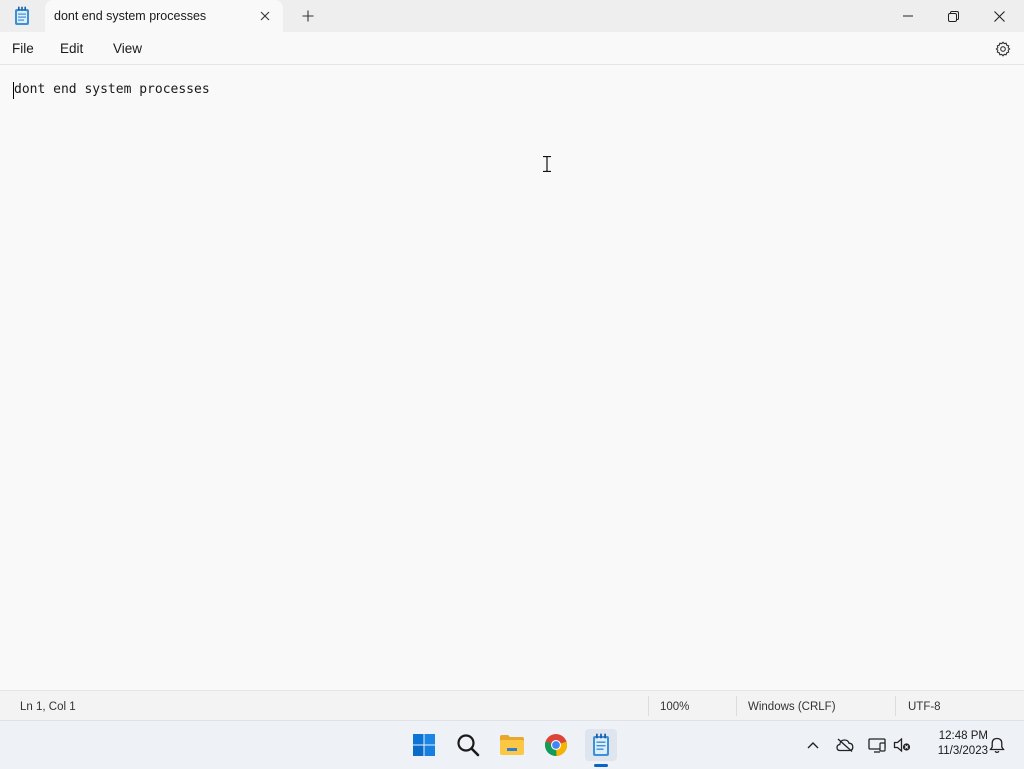 The image size is (1024, 769). I want to click on minimize-icon, so click(908, 16).